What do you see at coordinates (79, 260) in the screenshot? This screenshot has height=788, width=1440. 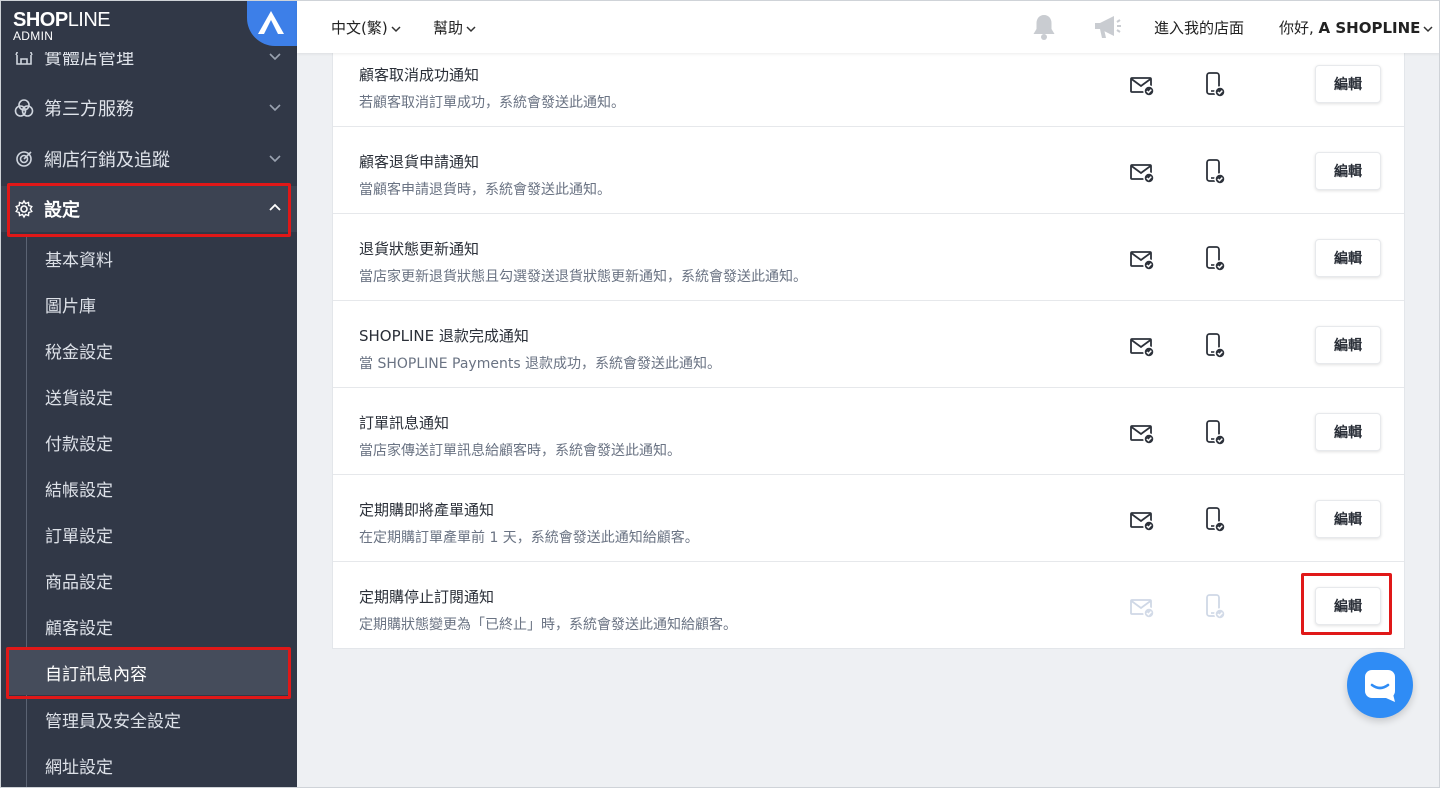 I see `sidebar-subitem-label: 基本資料` at bounding box center [79, 260].